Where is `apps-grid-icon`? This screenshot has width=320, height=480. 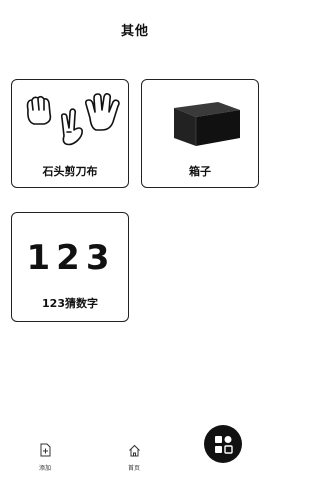 apps-grid-icon is located at coordinates (224, 445).